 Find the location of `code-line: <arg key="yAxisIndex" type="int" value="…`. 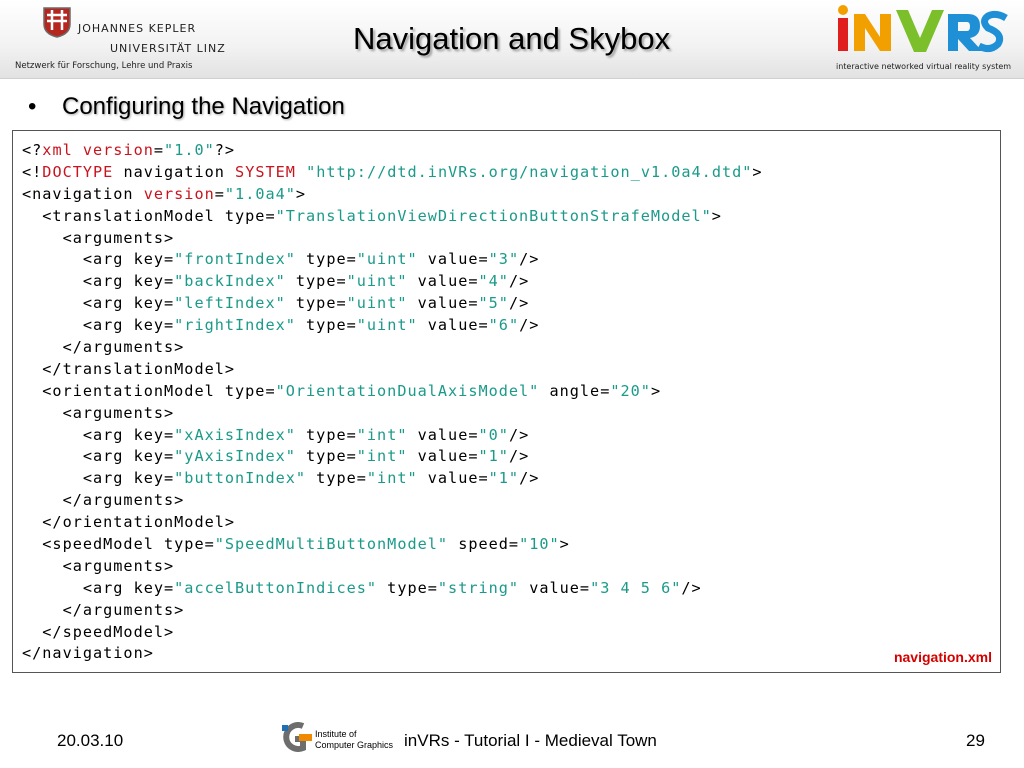

code-line: <arg key="yAxisIndex" type="int" value="… is located at coordinates (392, 457).